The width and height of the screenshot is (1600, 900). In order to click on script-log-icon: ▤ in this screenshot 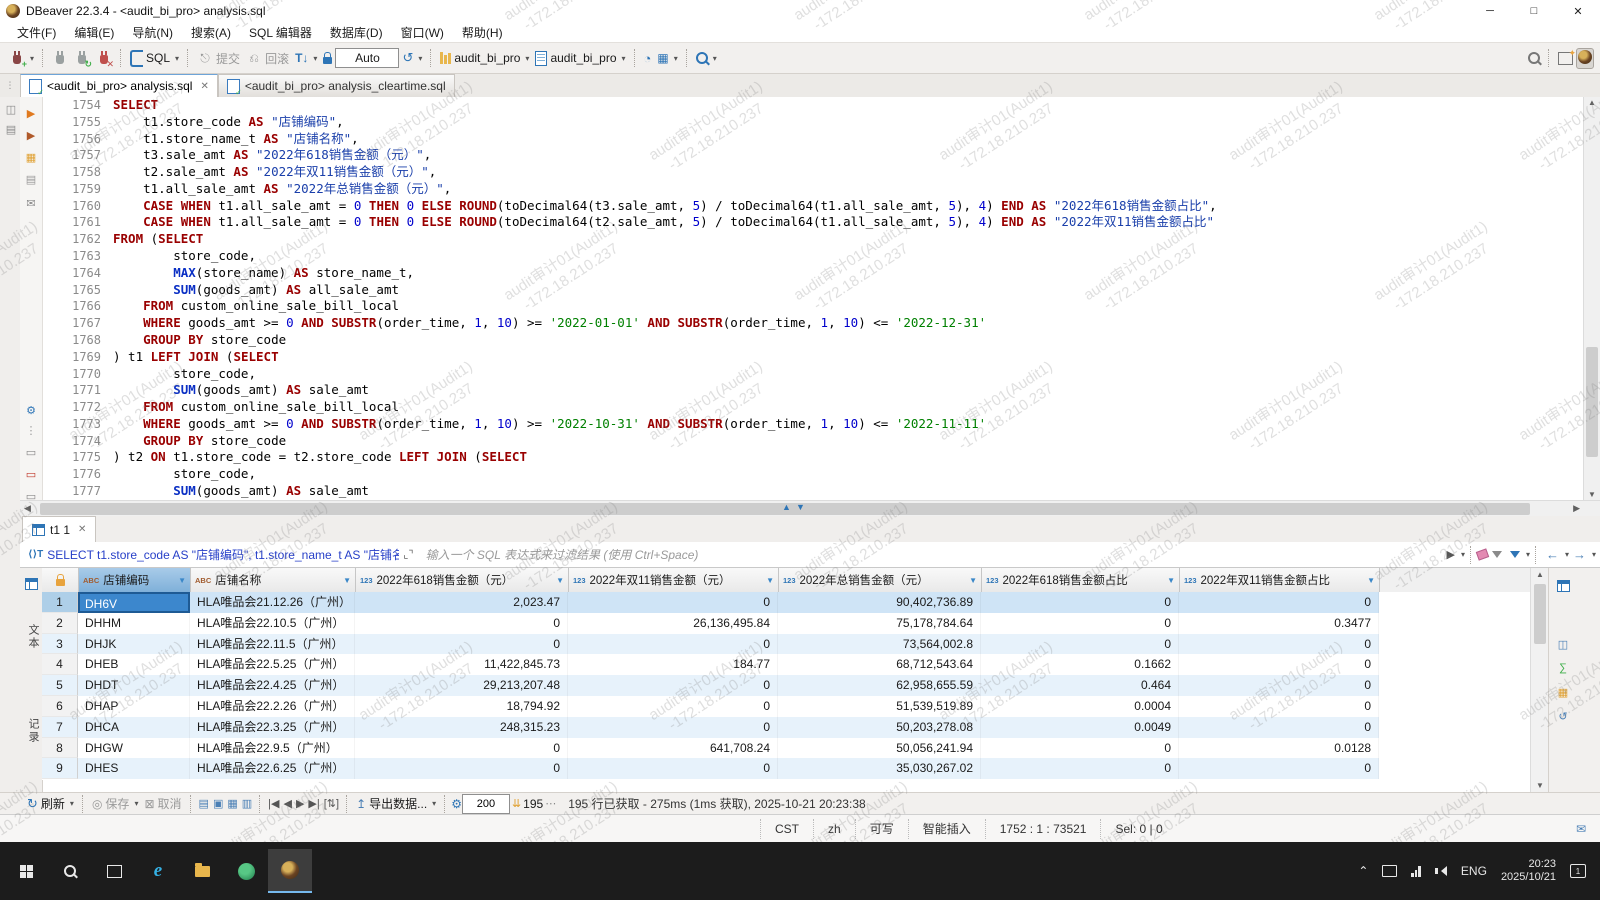, I will do `click(31, 179)`.